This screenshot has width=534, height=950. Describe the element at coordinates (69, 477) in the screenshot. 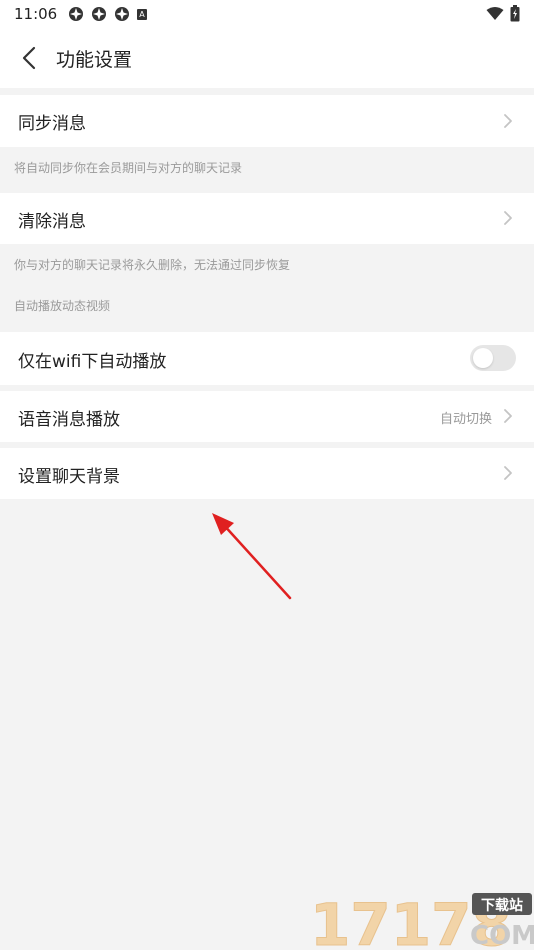

I see `chat-background-label: 设置聊天背景` at that location.